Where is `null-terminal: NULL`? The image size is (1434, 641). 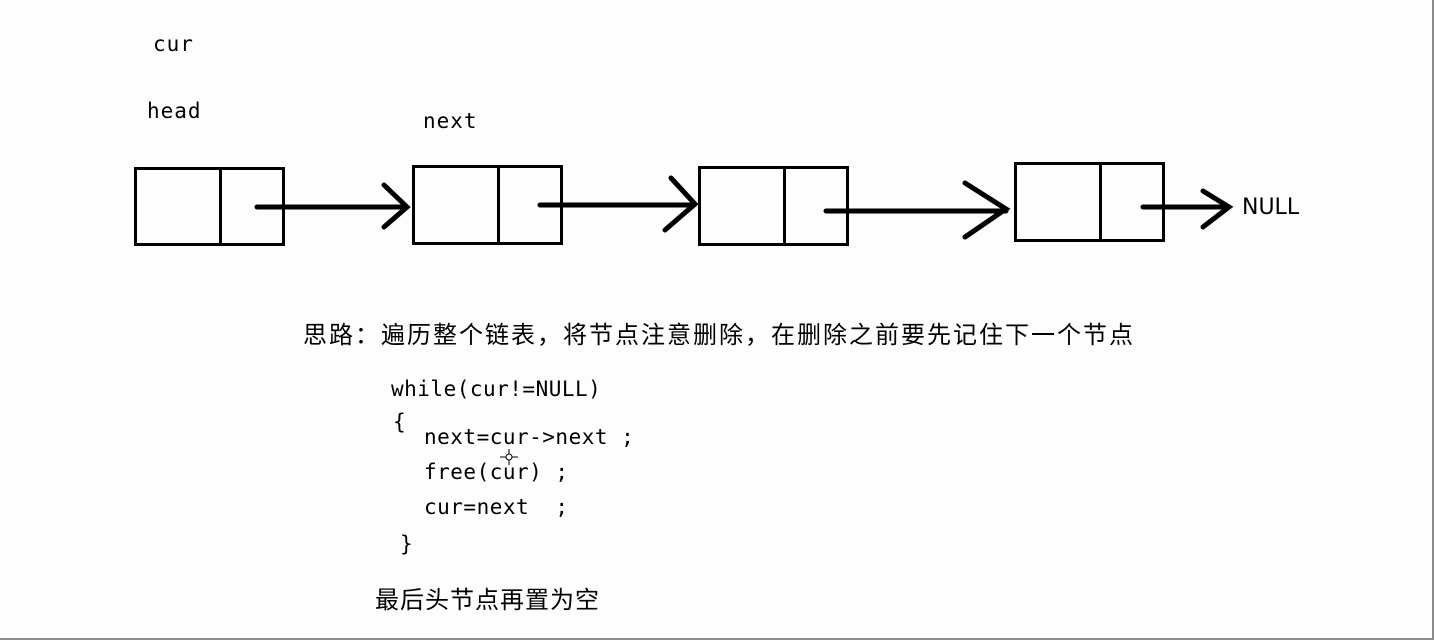
null-terminal: NULL is located at coordinates (1271, 207).